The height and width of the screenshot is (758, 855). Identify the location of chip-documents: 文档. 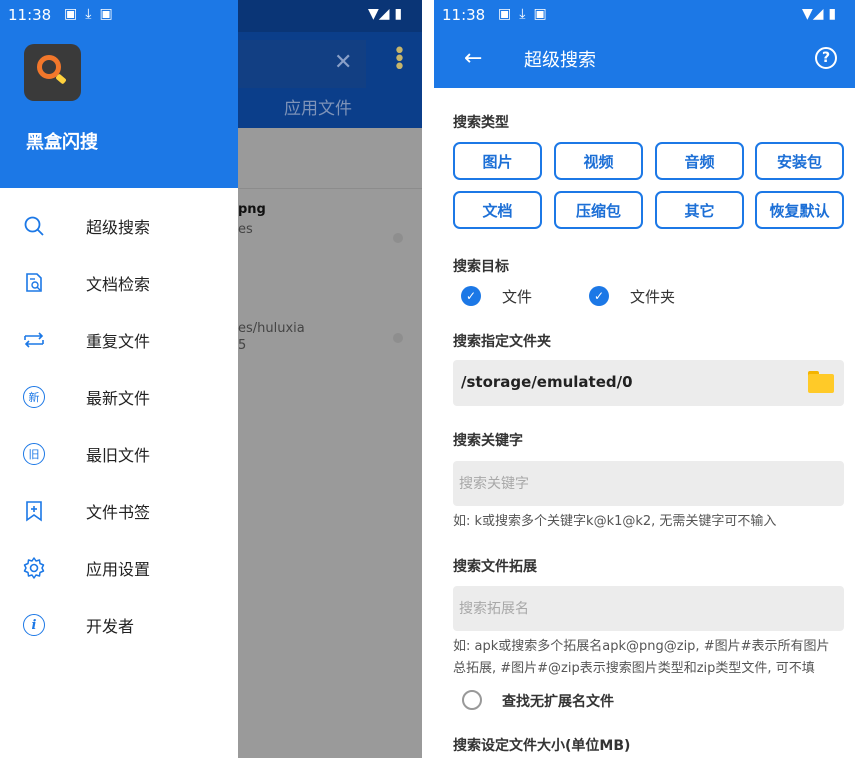
(497, 210).